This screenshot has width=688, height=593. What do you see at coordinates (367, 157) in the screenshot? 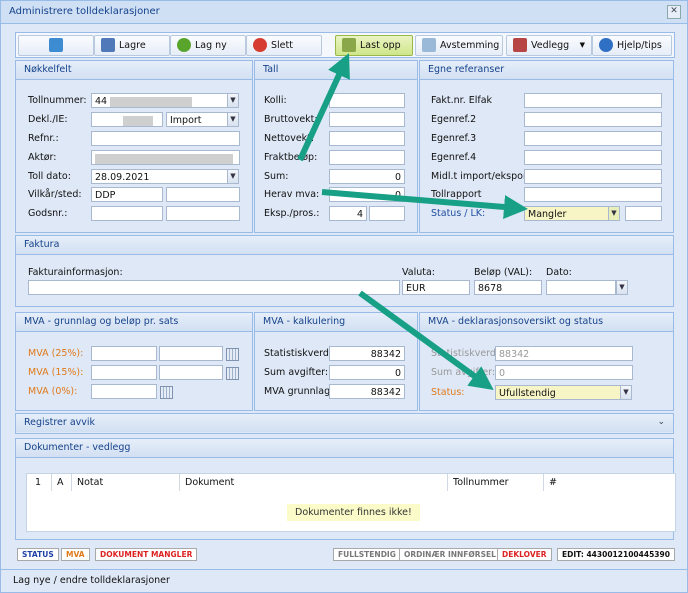
I see `frakt-input` at bounding box center [367, 157].